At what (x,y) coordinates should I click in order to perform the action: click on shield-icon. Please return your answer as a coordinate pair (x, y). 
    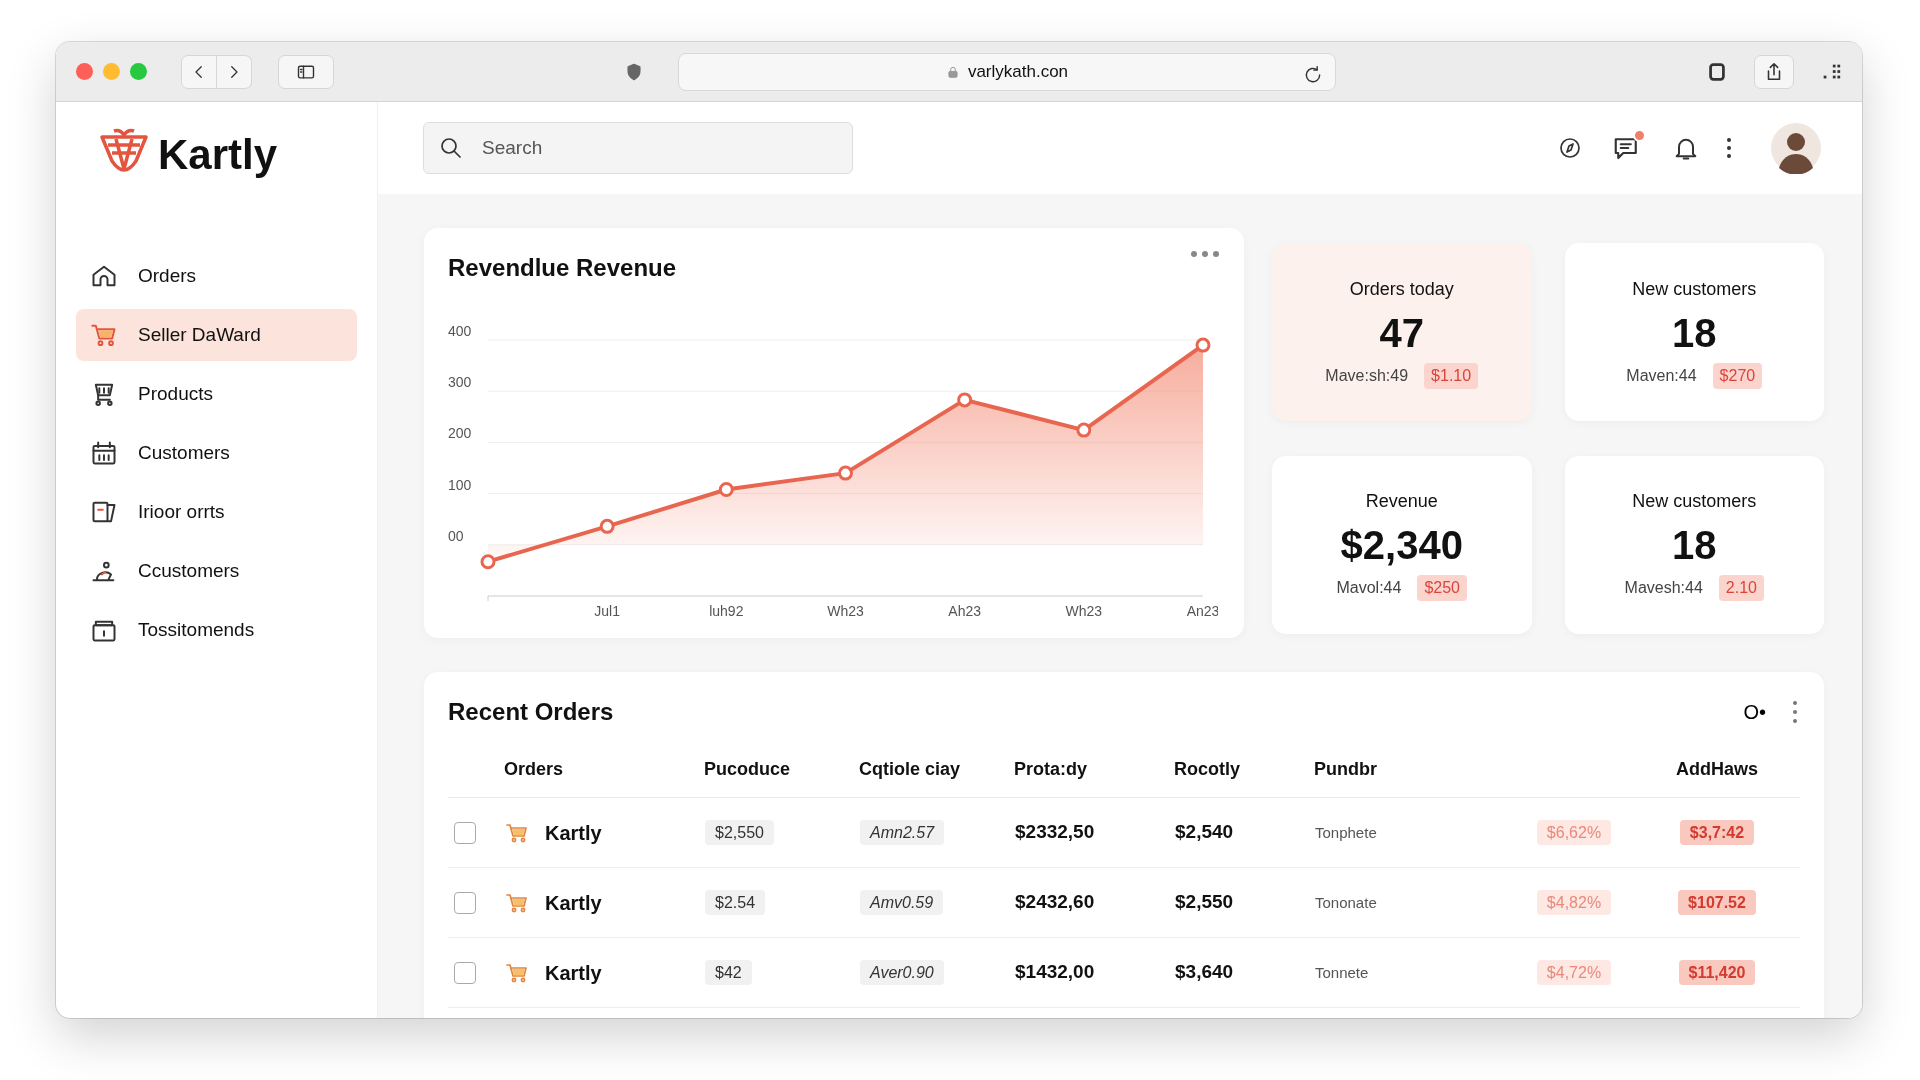
    Looking at the image, I should click on (634, 72).